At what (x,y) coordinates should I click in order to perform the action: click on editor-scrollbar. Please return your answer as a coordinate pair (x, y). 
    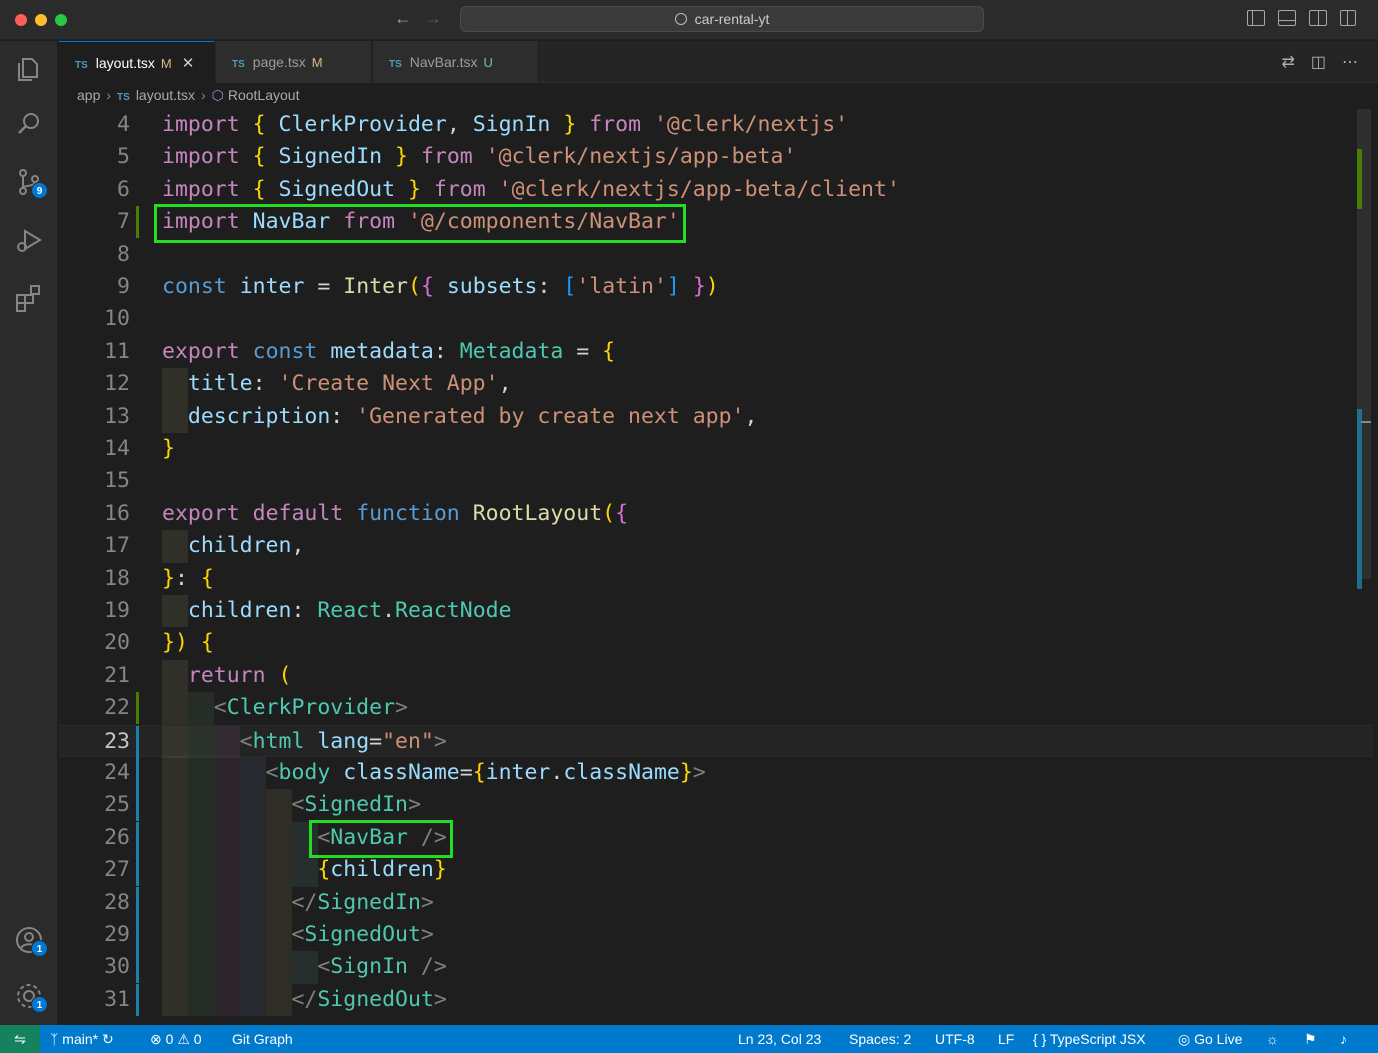
    Looking at the image, I should click on (1364, 567).